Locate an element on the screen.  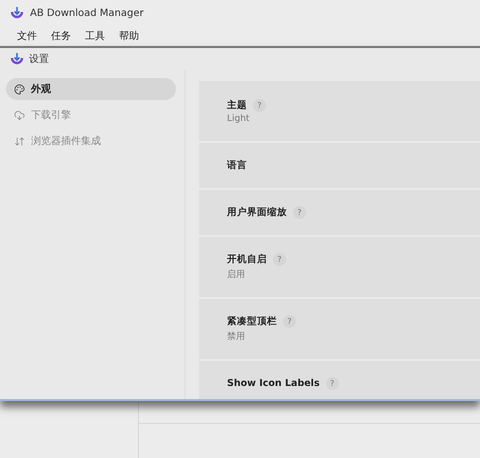
palette-icon is located at coordinates (19, 89).